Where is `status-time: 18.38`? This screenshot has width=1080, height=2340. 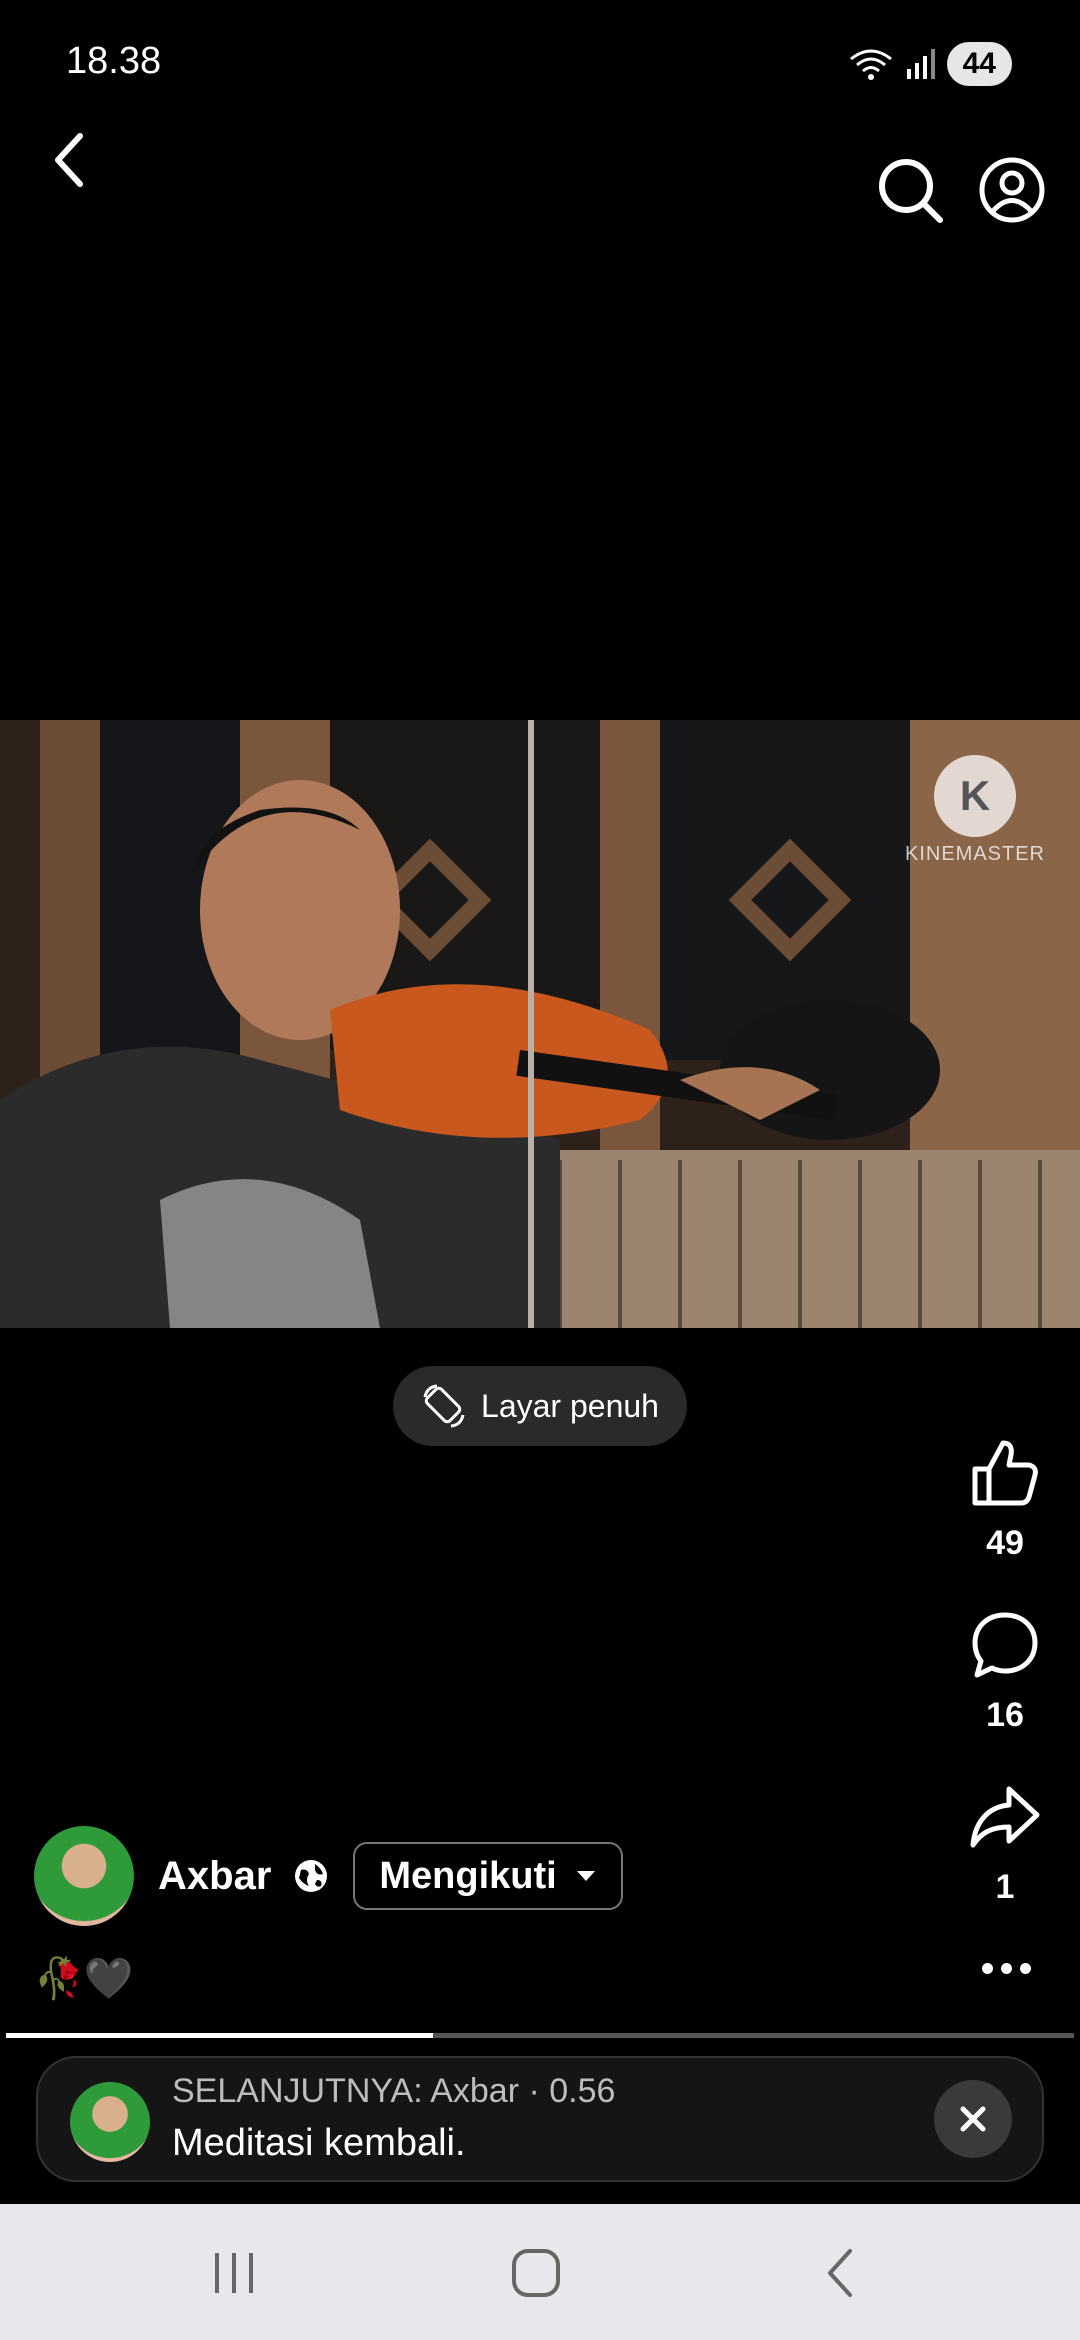
status-time: 18.38 is located at coordinates (114, 61).